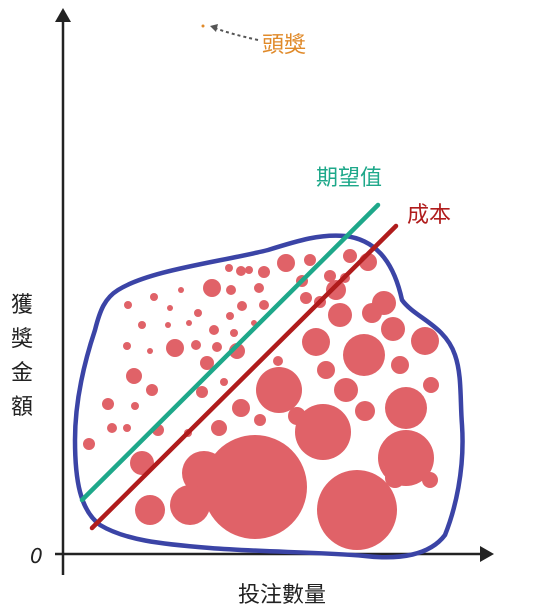 The height and width of the screenshot is (615, 547). What do you see at coordinates (22, 339) in the screenshot?
I see `y-axis-label-char-2: 獎` at bounding box center [22, 339].